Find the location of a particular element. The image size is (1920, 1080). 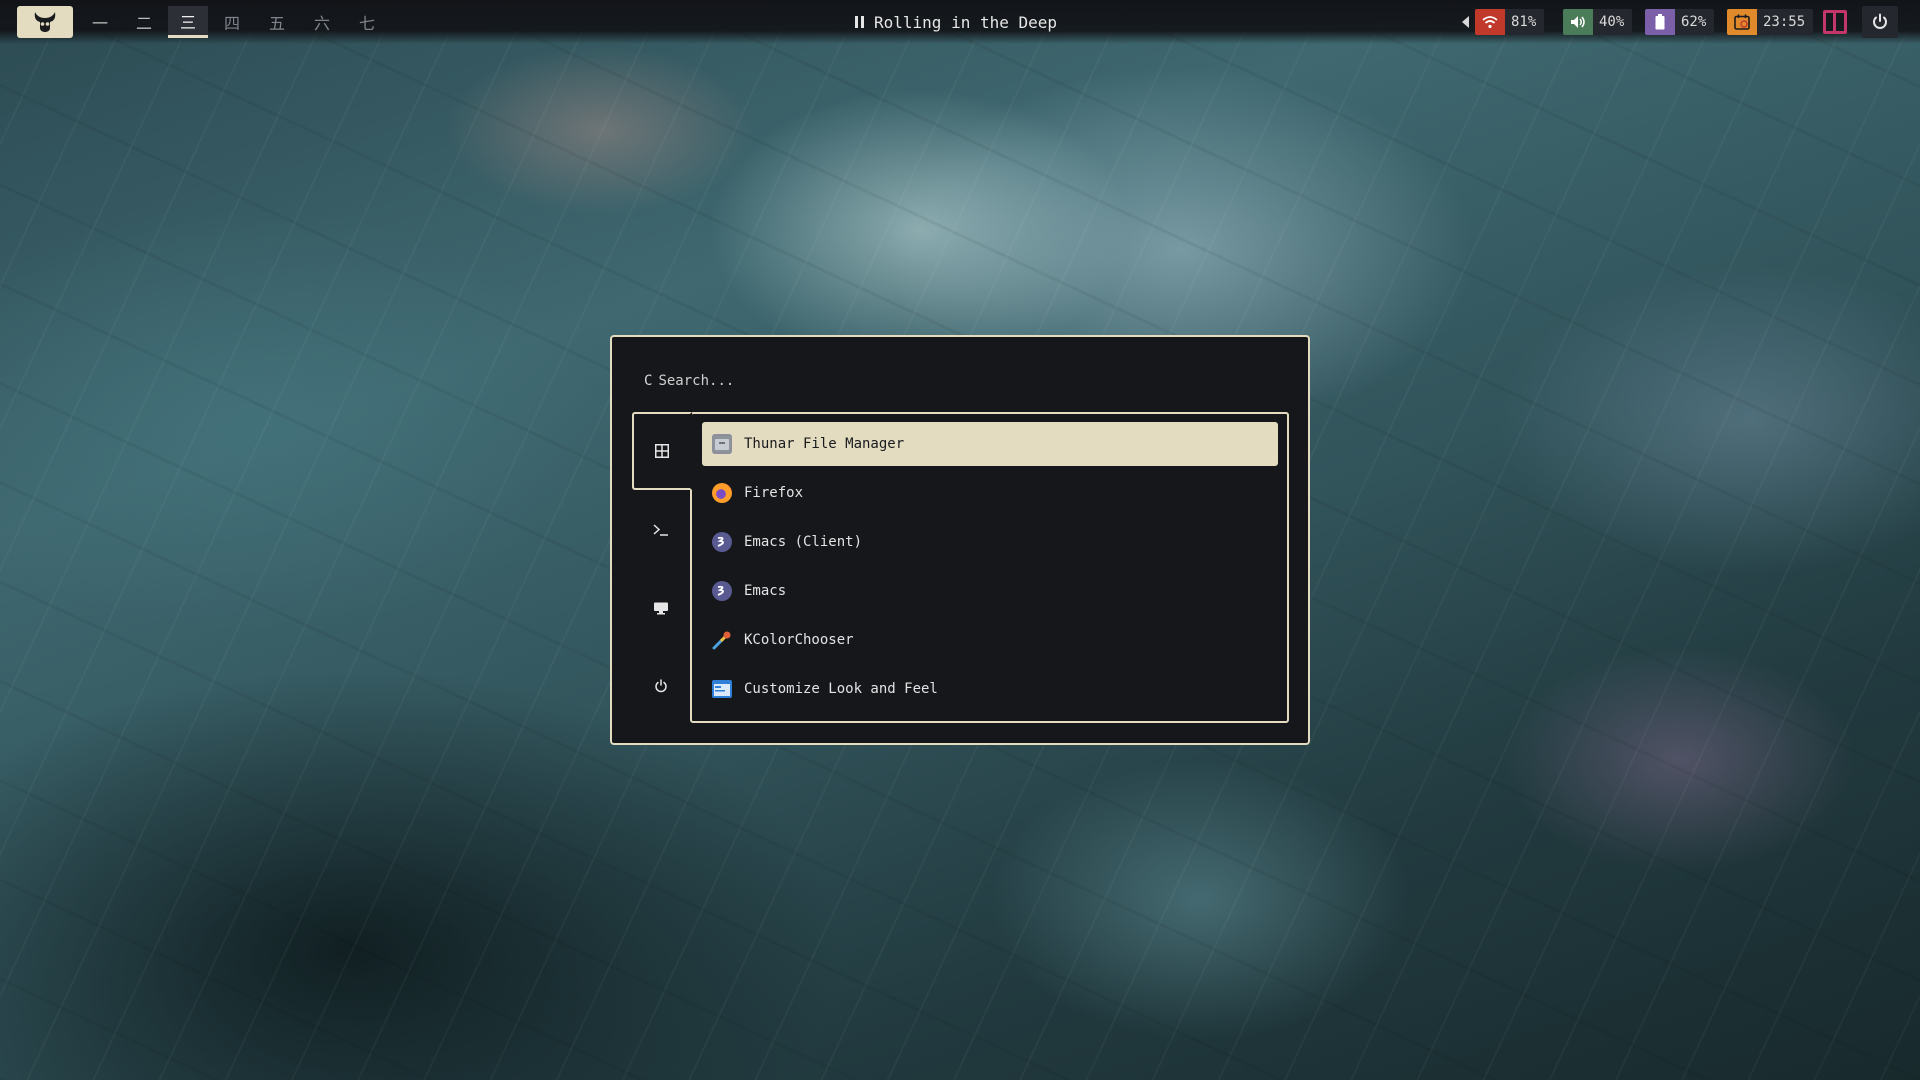

pause-icon is located at coordinates (859, 22).